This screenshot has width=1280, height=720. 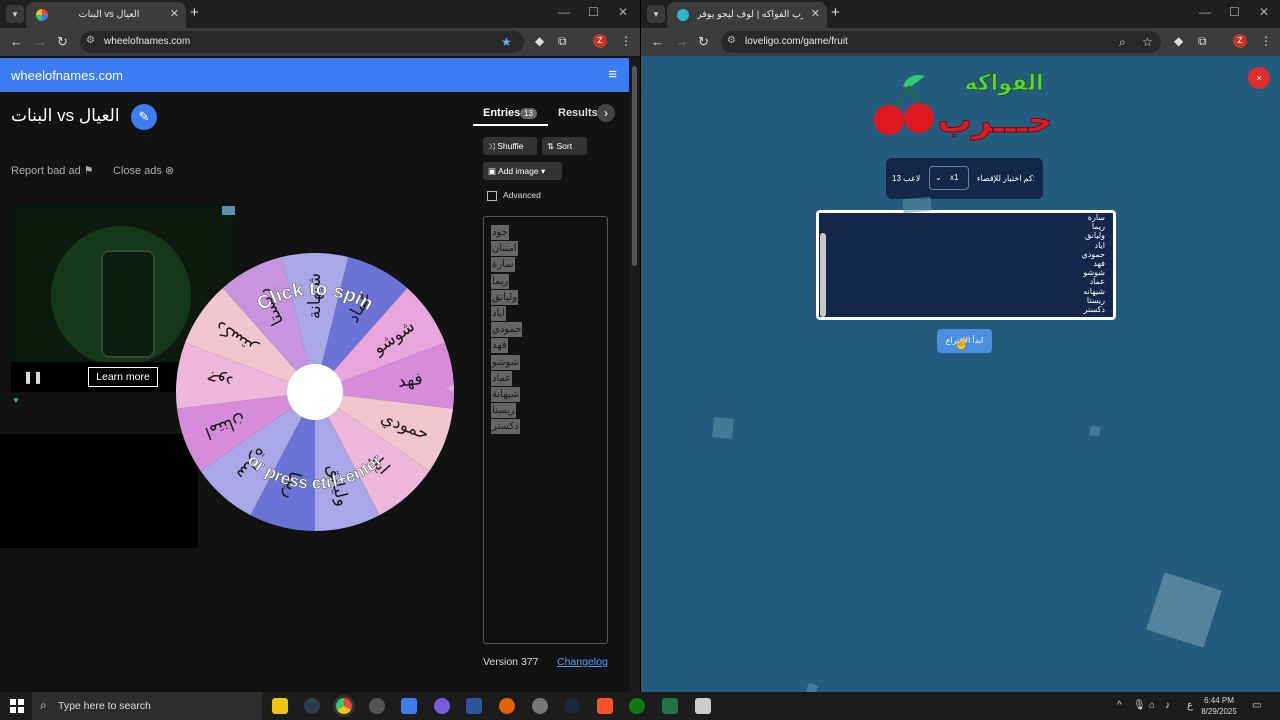 What do you see at coordinates (1190, 705) in the screenshot?
I see `input-language: ع` at bounding box center [1190, 705].